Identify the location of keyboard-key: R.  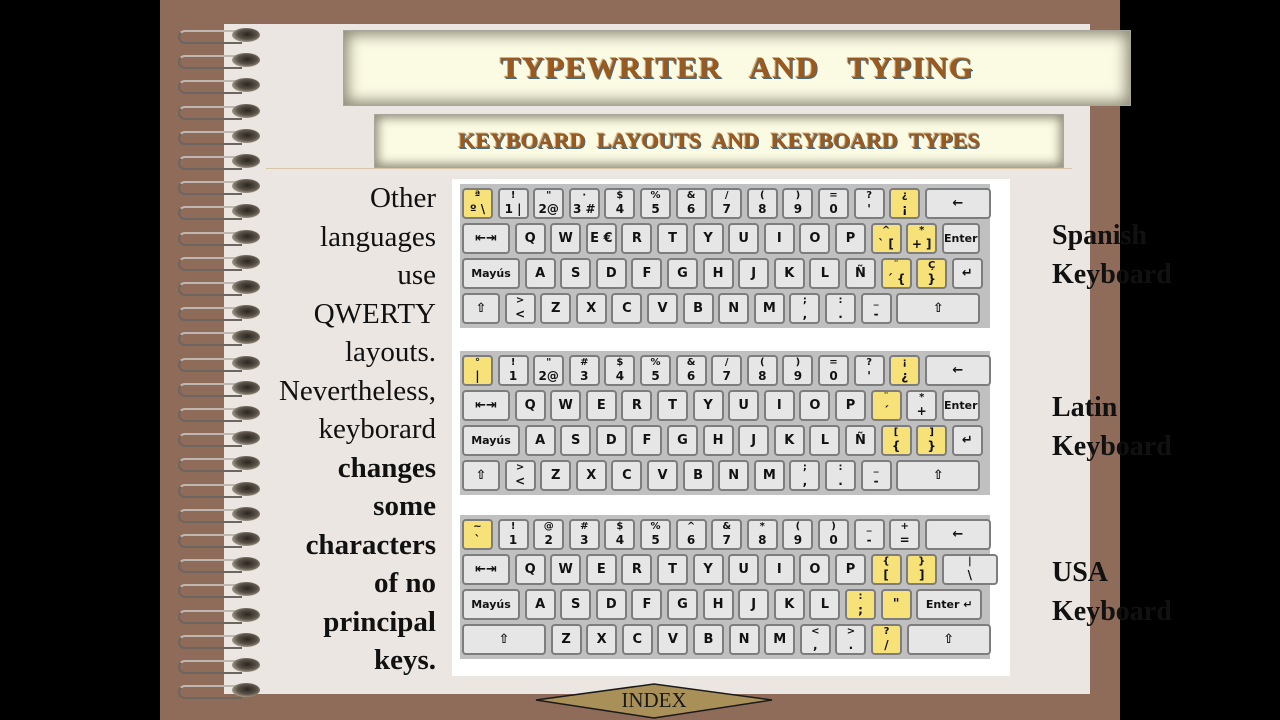
(637, 569).